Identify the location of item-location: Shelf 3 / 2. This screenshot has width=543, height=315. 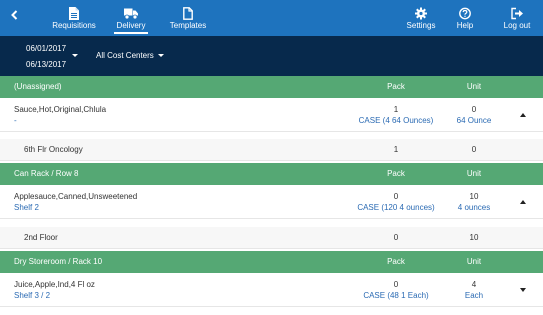
(32, 295).